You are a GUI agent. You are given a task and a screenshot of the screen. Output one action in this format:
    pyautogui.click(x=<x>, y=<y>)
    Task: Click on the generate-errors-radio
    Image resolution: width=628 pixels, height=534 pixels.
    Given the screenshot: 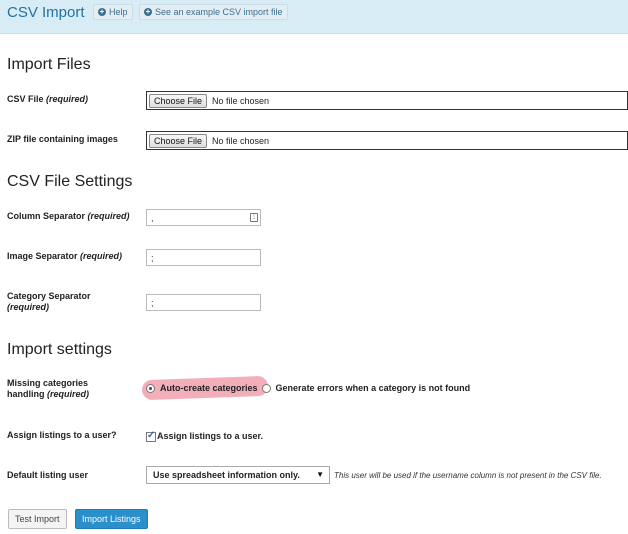 What is the action you would take?
    pyautogui.click(x=266, y=388)
    